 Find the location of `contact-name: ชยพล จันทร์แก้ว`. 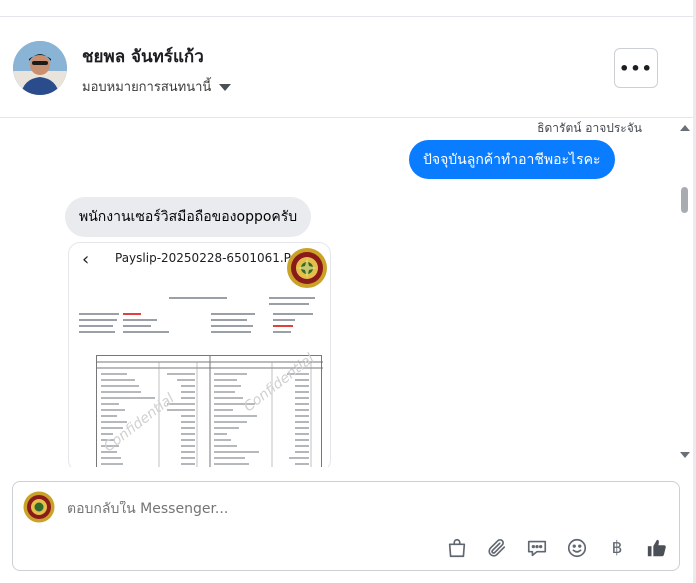

contact-name: ชยพล จันทร์แก้ว is located at coordinates (143, 56).